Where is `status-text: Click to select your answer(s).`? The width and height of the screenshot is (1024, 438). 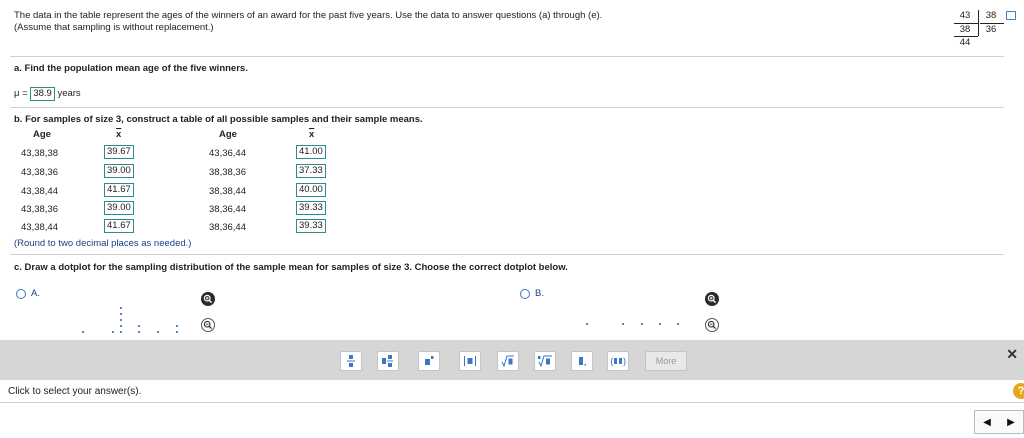 status-text: Click to select your answer(s). is located at coordinates (75, 391).